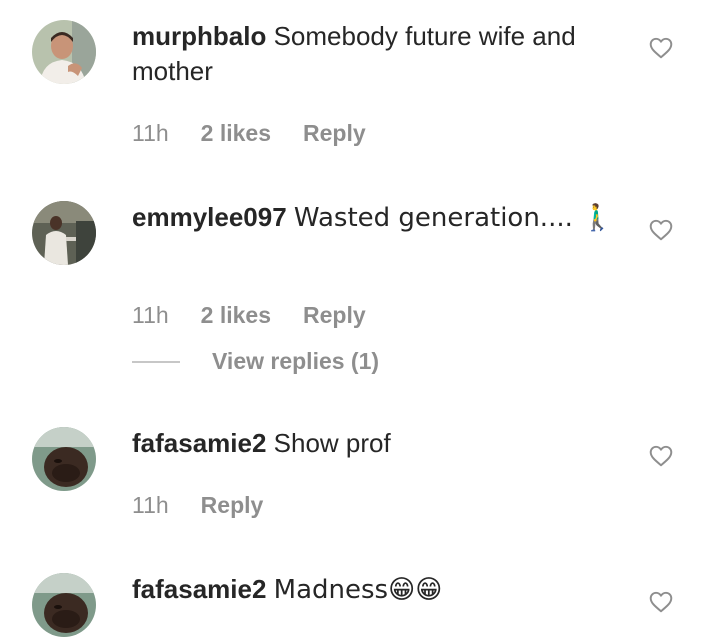 This screenshot has width=720, height=639. What do you see at coordinates (199, 36) in the screenshot?
I see `comment-username: murphbalo` at bounding box center [199, 36].